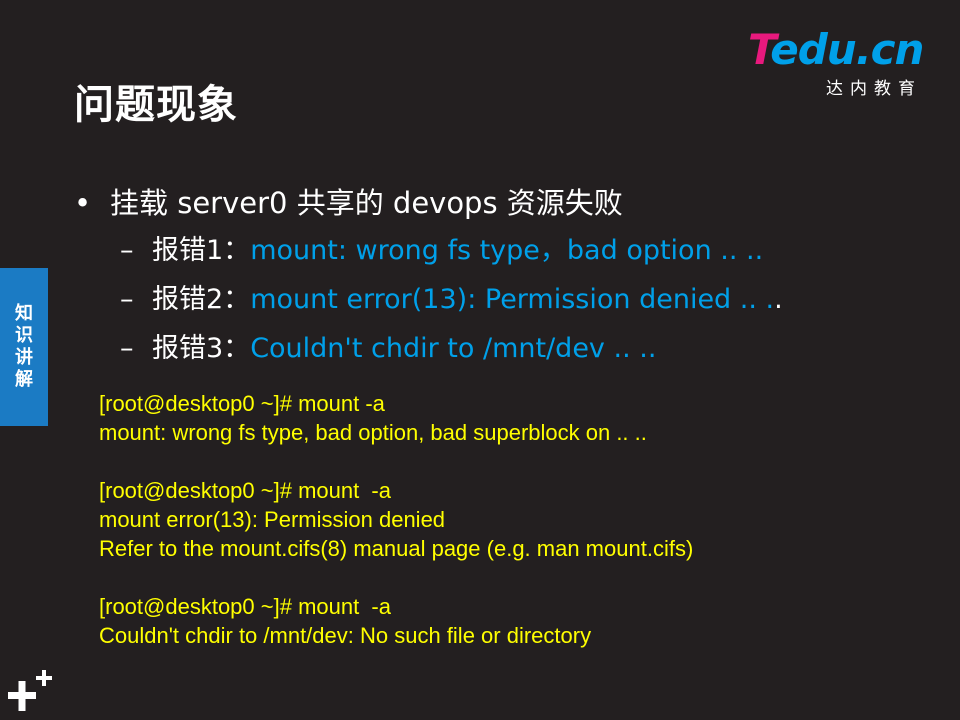 The height and width of the screenshot is (720, 960). I want to click on list-item: – 报错3：Couldn't chdir to /mnt/dev .. .., so click(451, 354).